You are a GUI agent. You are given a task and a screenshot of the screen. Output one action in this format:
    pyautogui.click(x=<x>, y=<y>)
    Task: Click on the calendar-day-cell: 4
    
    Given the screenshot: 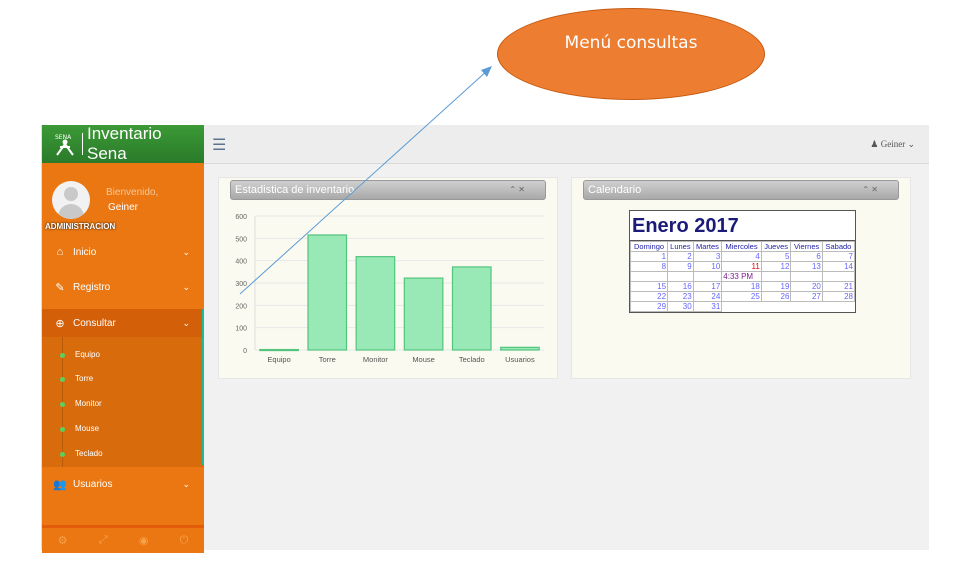 What is the action you would take?
    pyautogui.click(x=741, y=256)
    